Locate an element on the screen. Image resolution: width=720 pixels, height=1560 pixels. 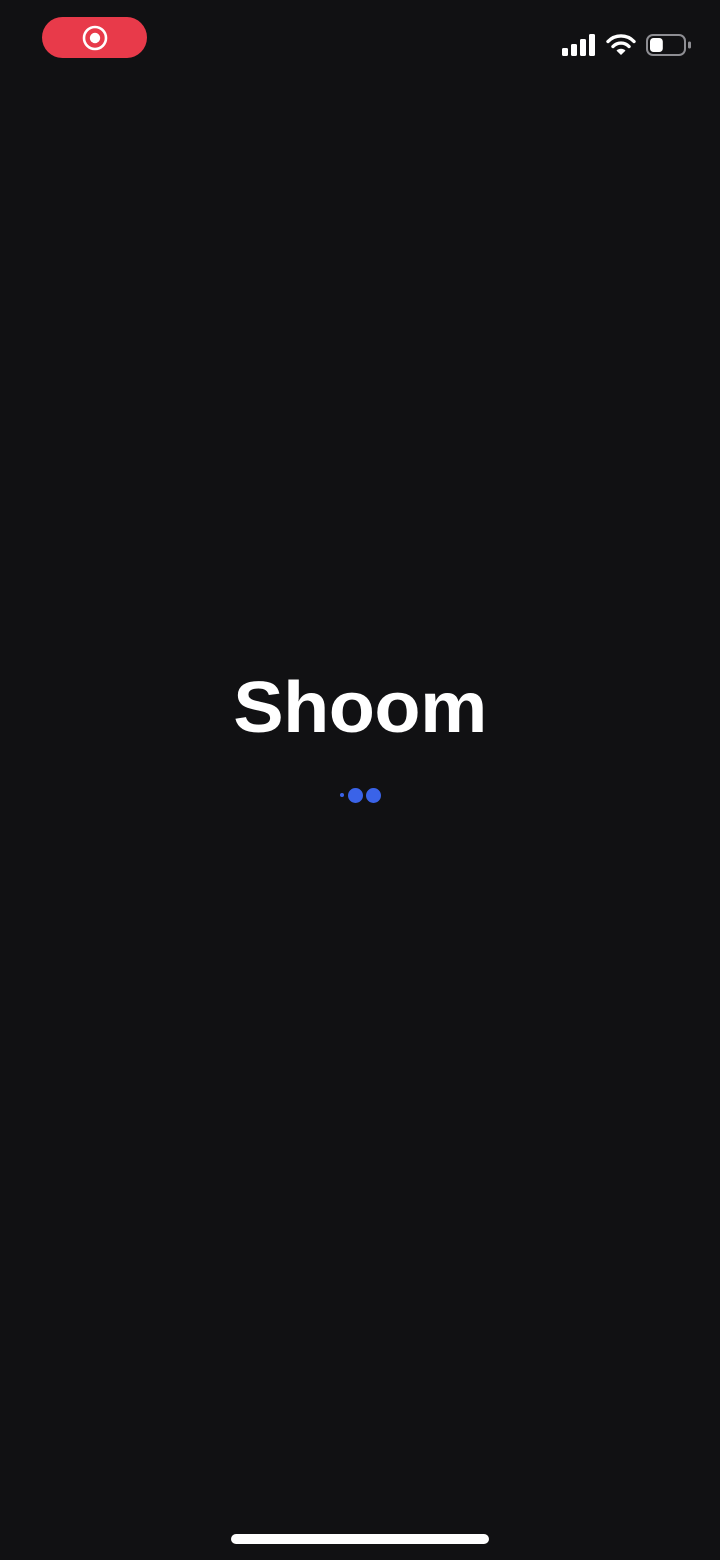
wifi-icon is located at coordinates (621, 45).